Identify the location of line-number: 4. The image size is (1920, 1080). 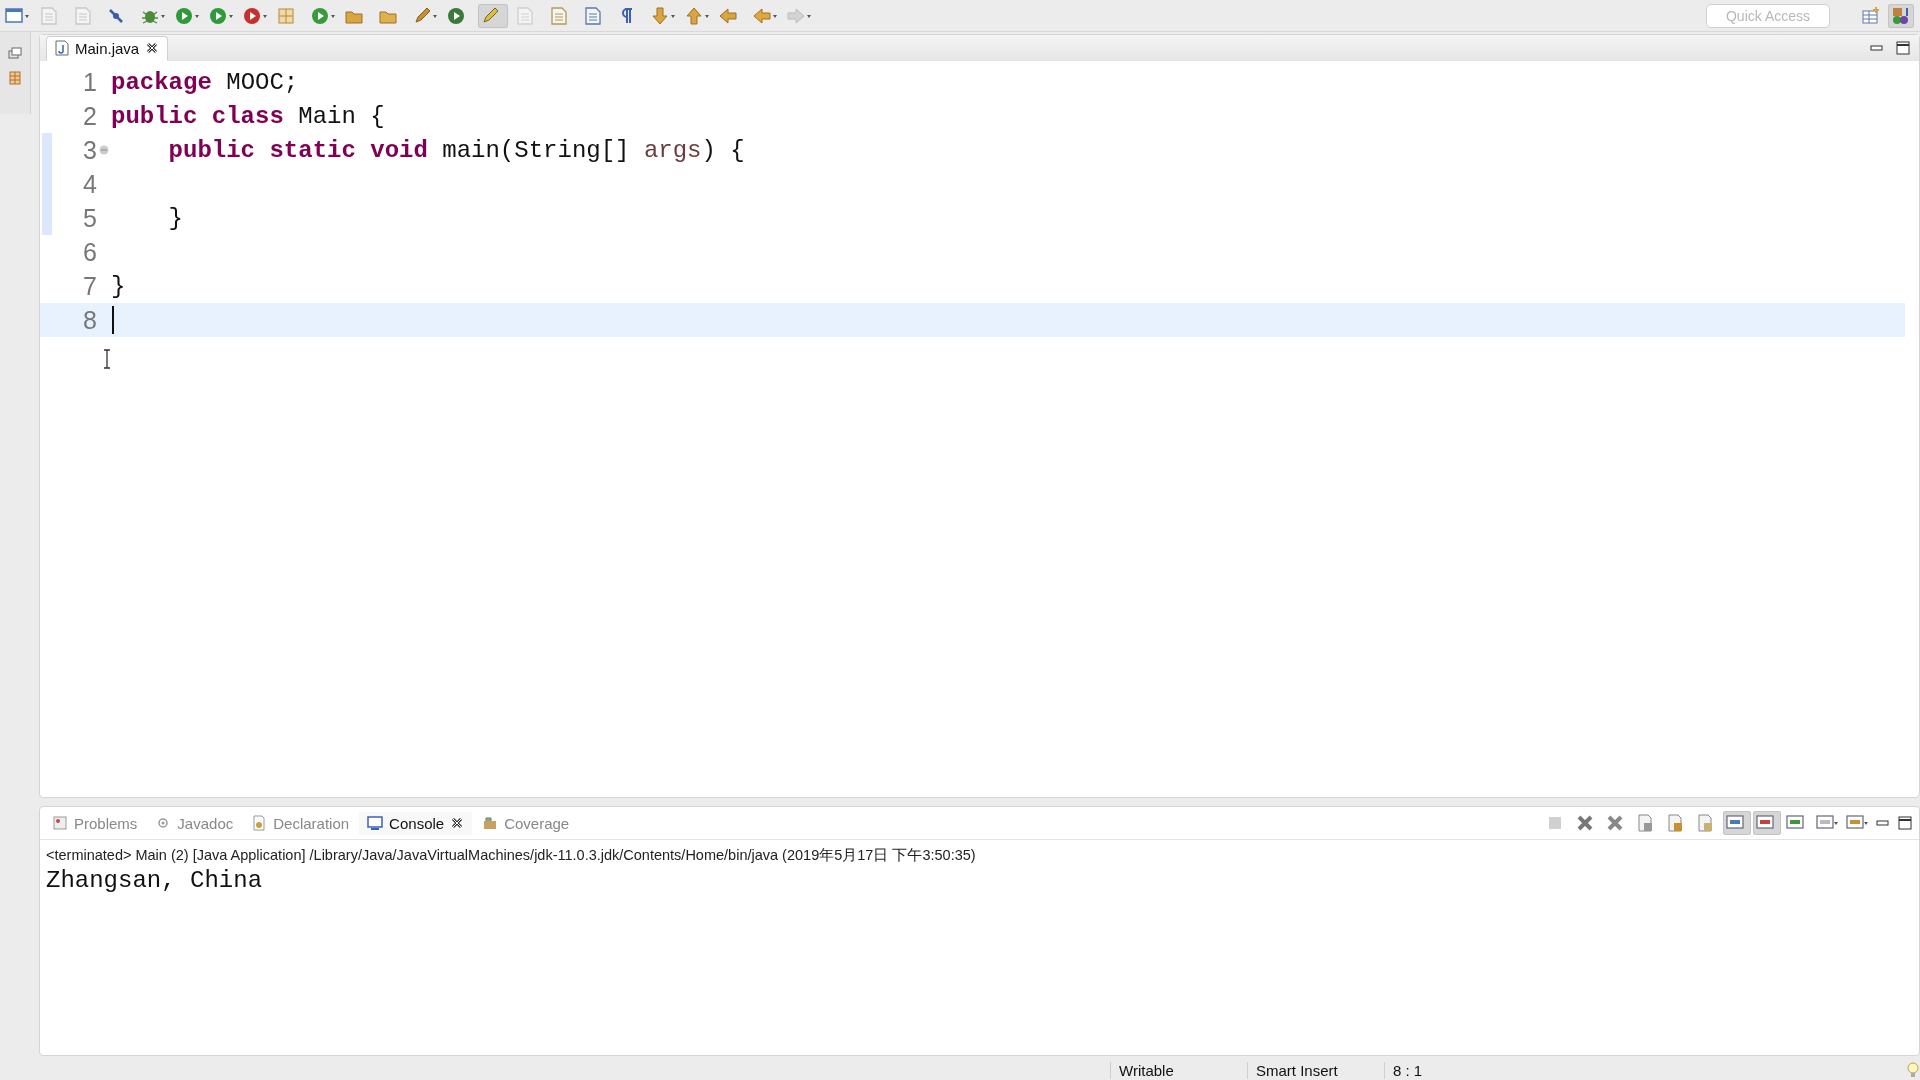
(89, 184).